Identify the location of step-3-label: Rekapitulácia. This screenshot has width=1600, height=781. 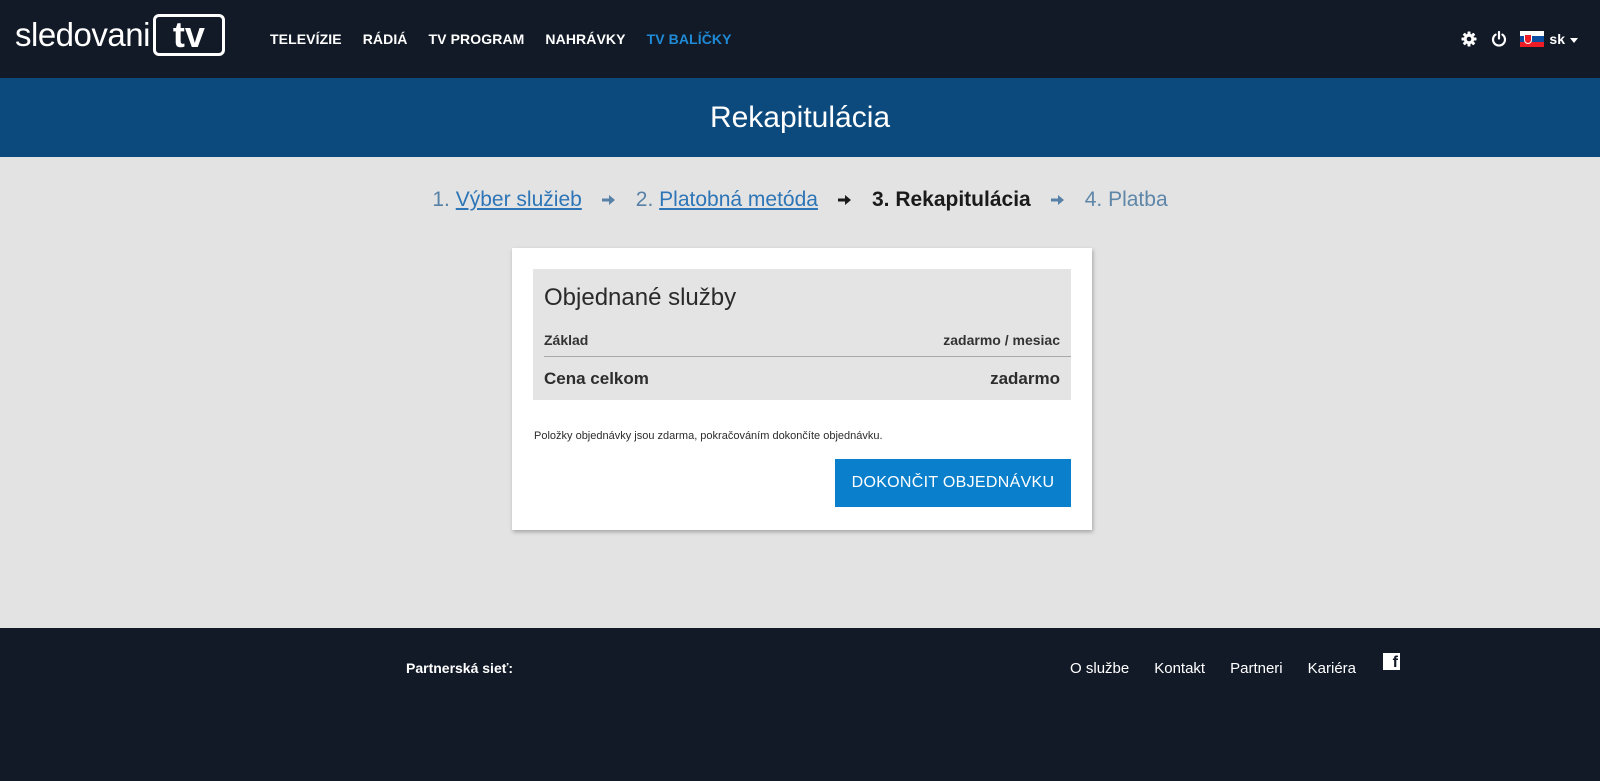
(963, 199).